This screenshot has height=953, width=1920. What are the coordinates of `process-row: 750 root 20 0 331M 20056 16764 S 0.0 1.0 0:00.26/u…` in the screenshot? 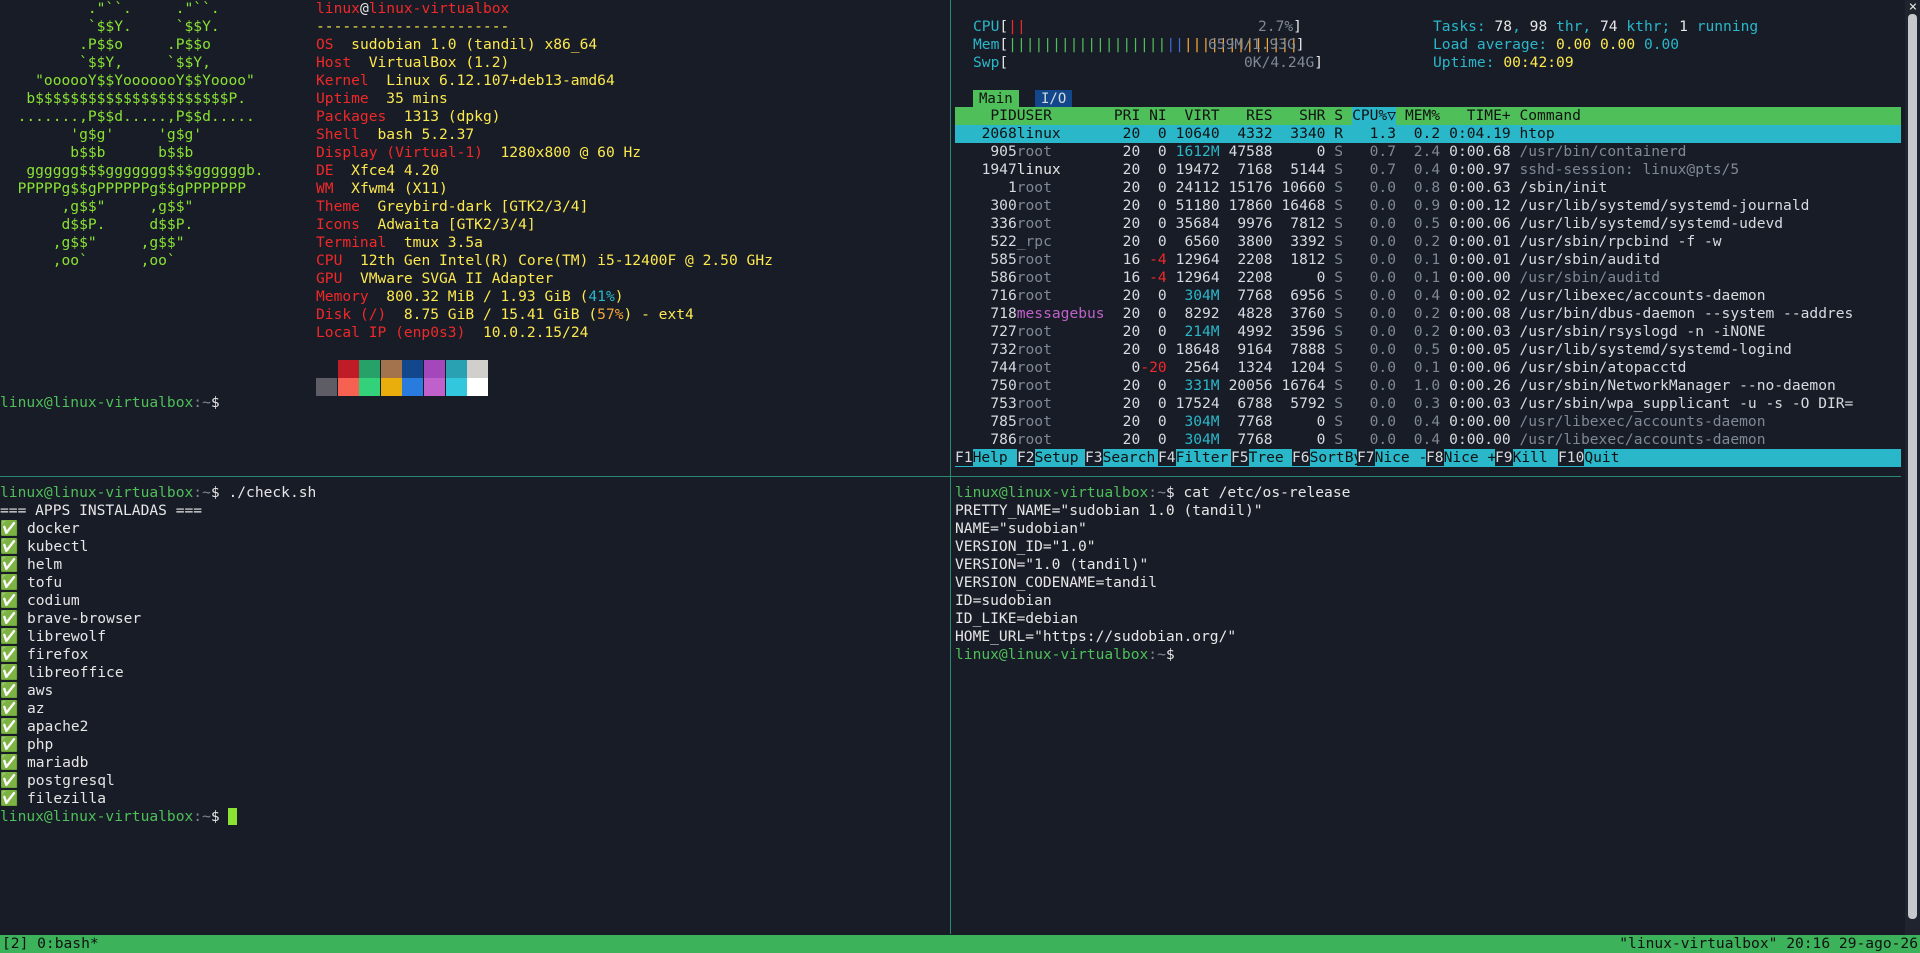 It's located at (1428, 386).